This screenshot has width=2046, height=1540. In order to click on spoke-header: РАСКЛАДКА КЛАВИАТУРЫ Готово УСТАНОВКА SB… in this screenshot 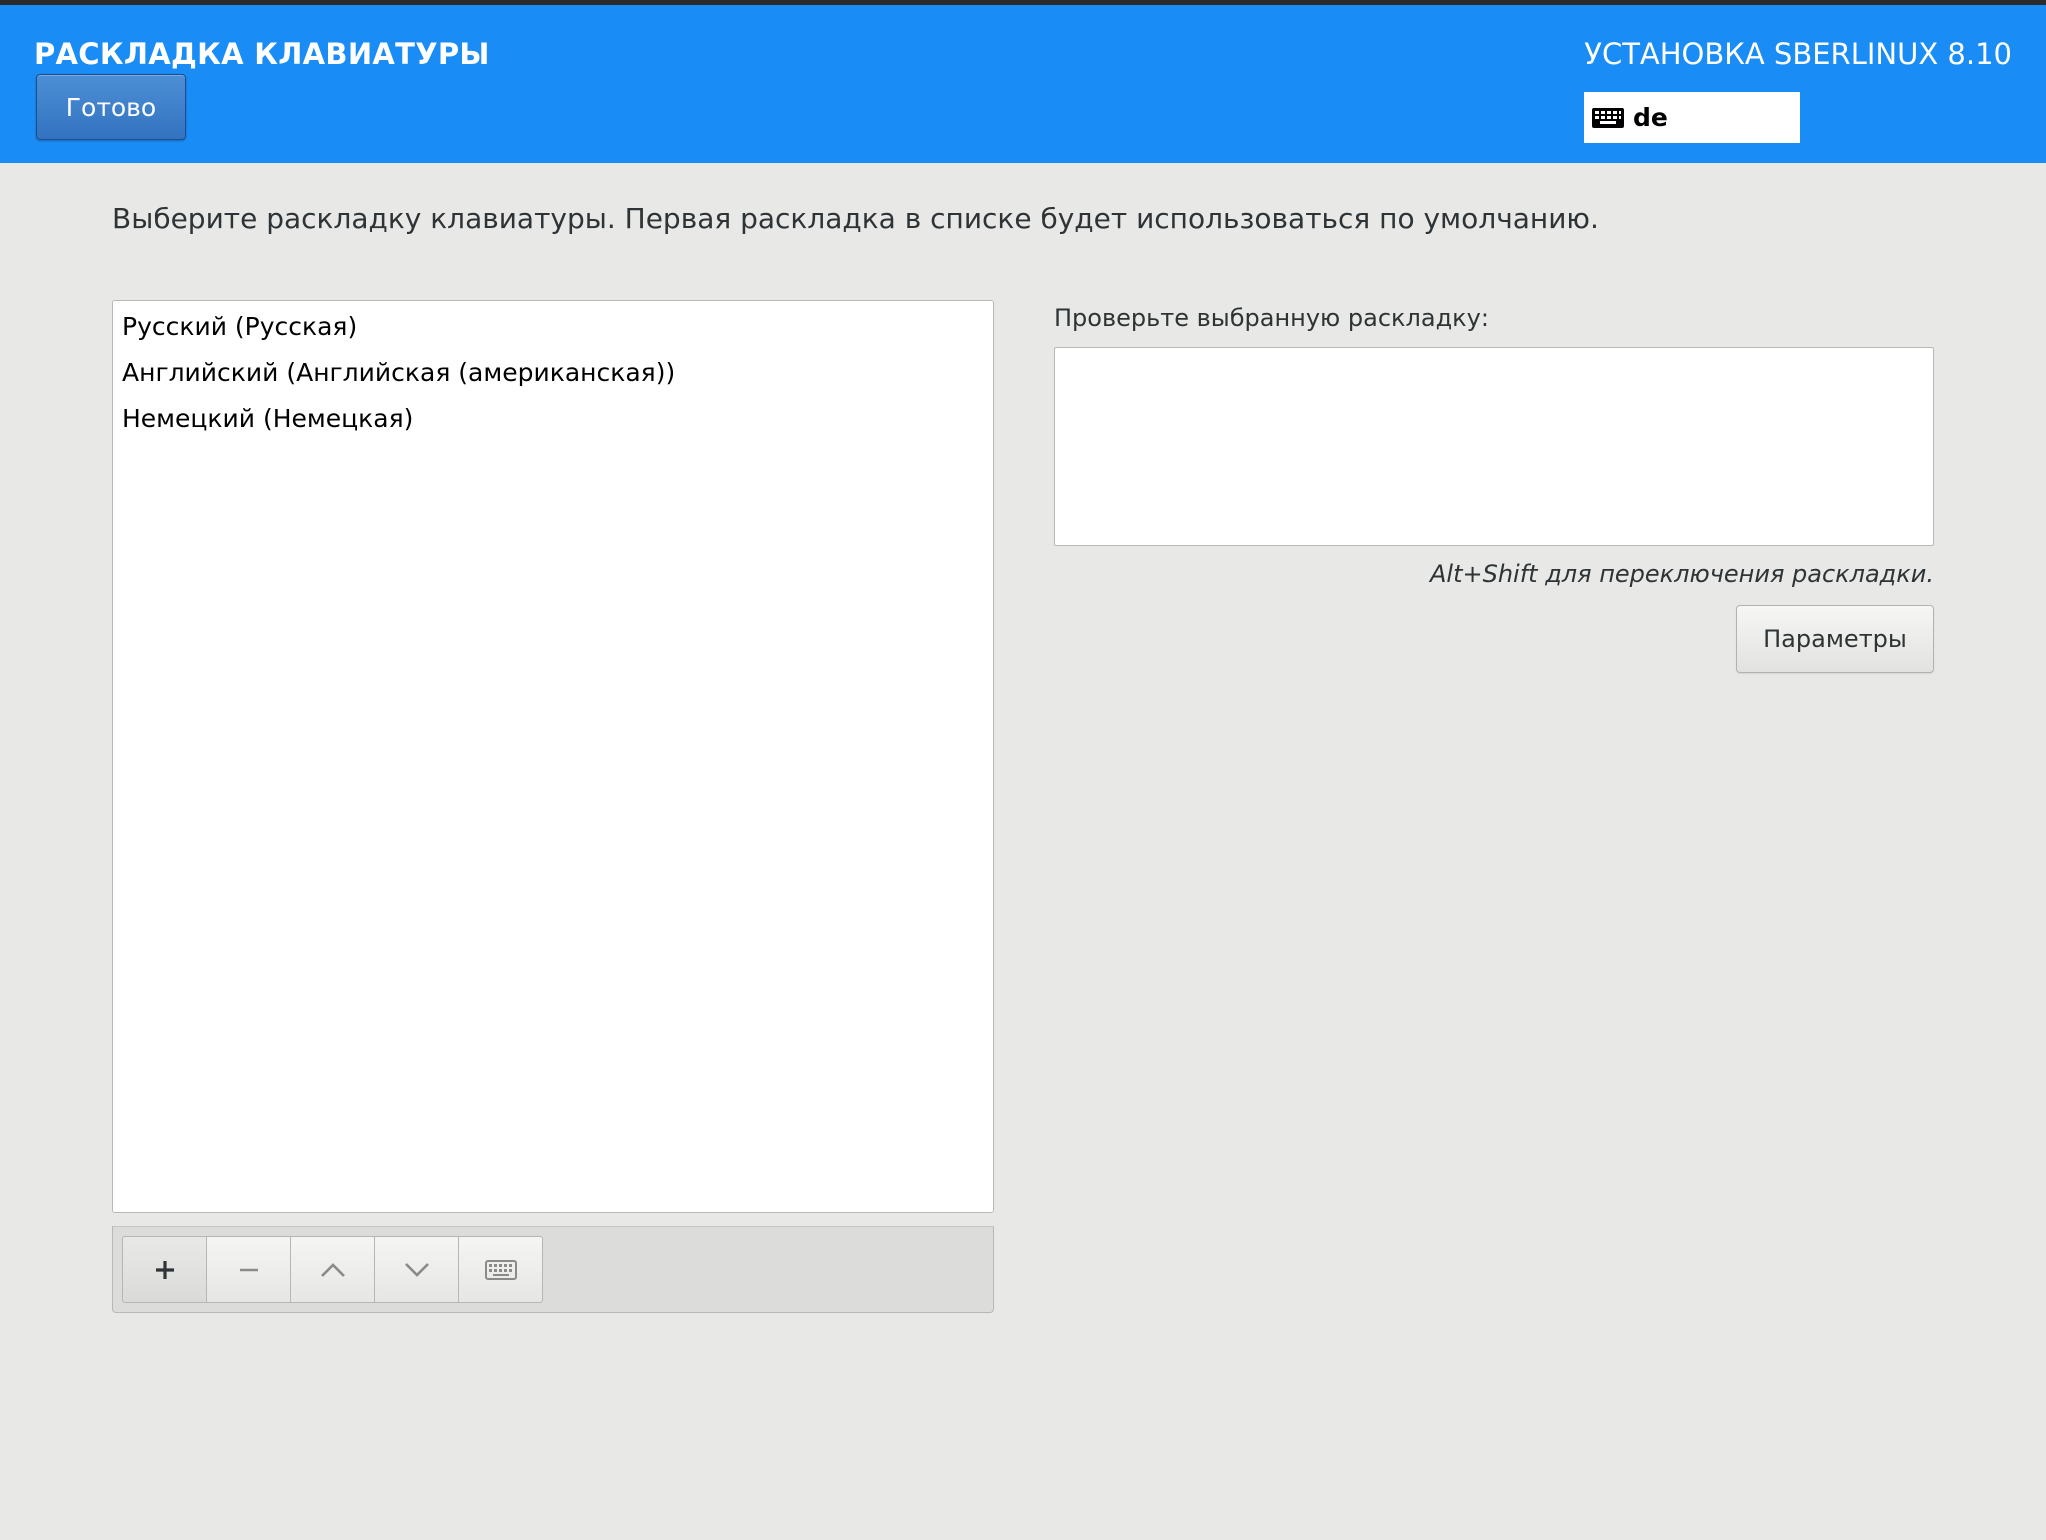, I will do `click(1023, 84)`.